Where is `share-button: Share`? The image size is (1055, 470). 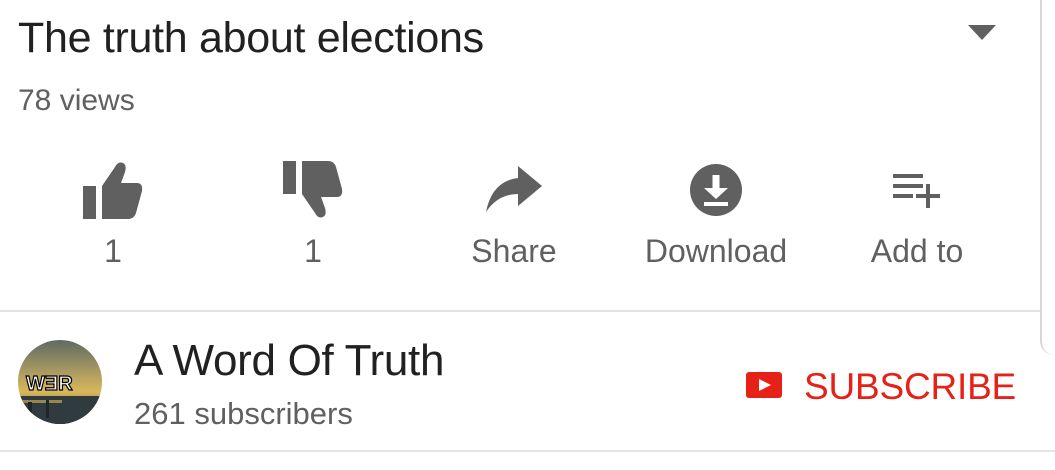
share-button: Share is located at coordinates (514, 215).